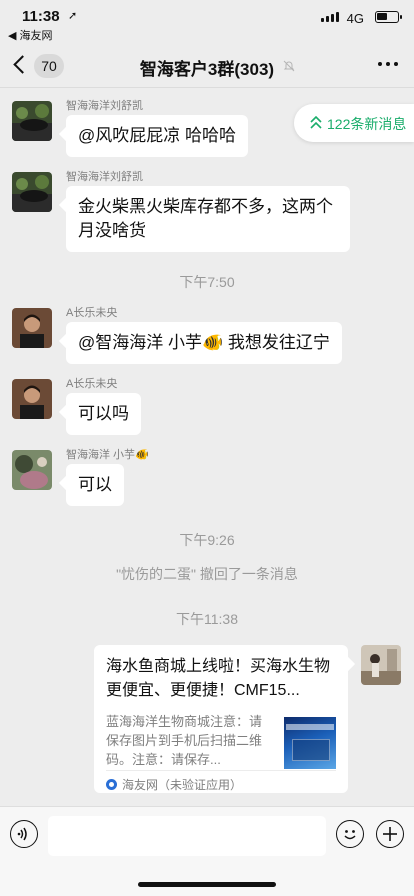 This screenshot has width=414, height=896. What do you see at coordinates (207, 574) in the screenshot?
I see `recall-notice: "忧伤的二蛋" 撤回了一条消息` at bounding box center [207, 574].